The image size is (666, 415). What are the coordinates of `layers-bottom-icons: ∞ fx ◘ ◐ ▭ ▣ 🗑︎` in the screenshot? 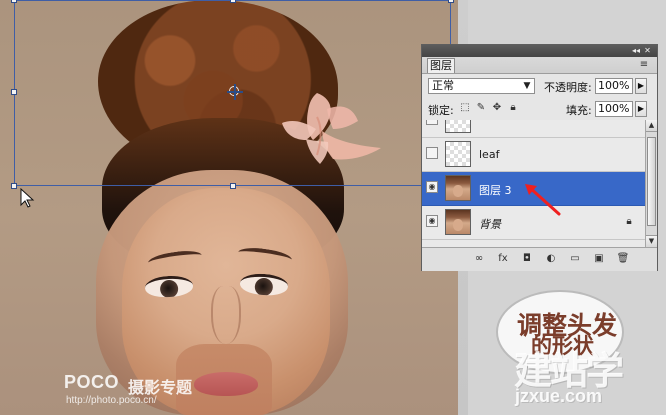 It's located at (551, 259).